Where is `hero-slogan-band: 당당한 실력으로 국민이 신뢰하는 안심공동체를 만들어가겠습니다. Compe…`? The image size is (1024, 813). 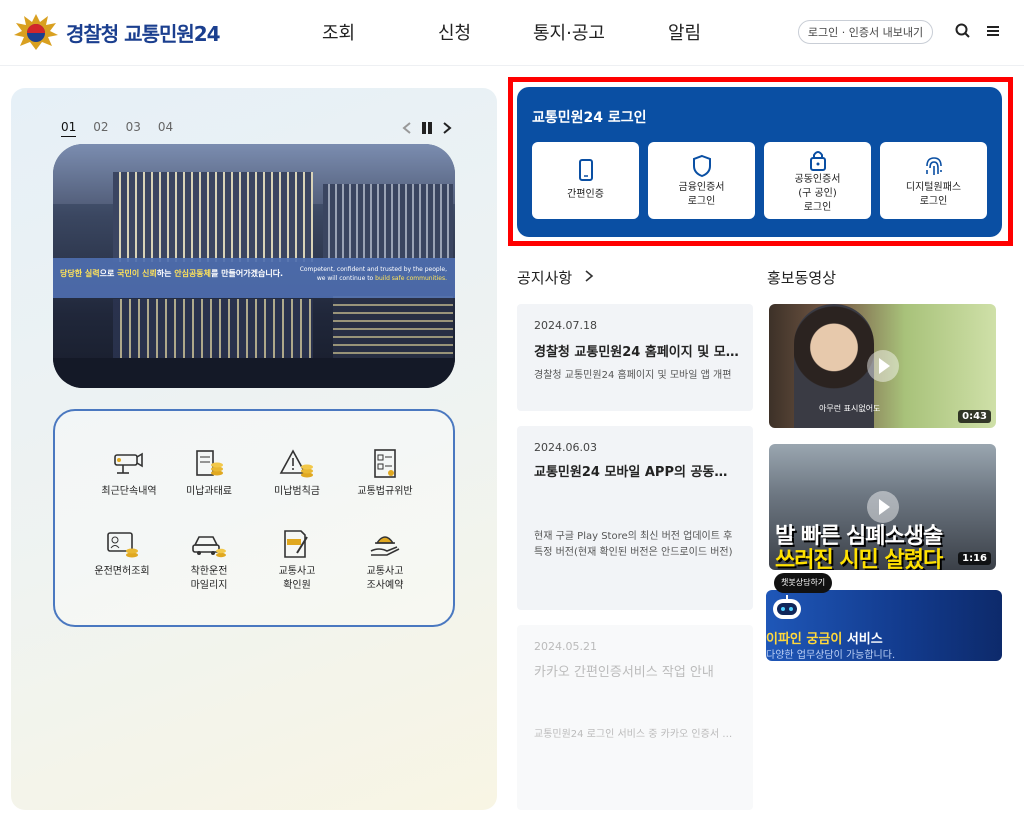
hero-slogan-band: 당당한 실력으로 국민이 신뢰하는 안심공동체를 만들어가겠습니다. Compe… is located at coordinates (254, 278).